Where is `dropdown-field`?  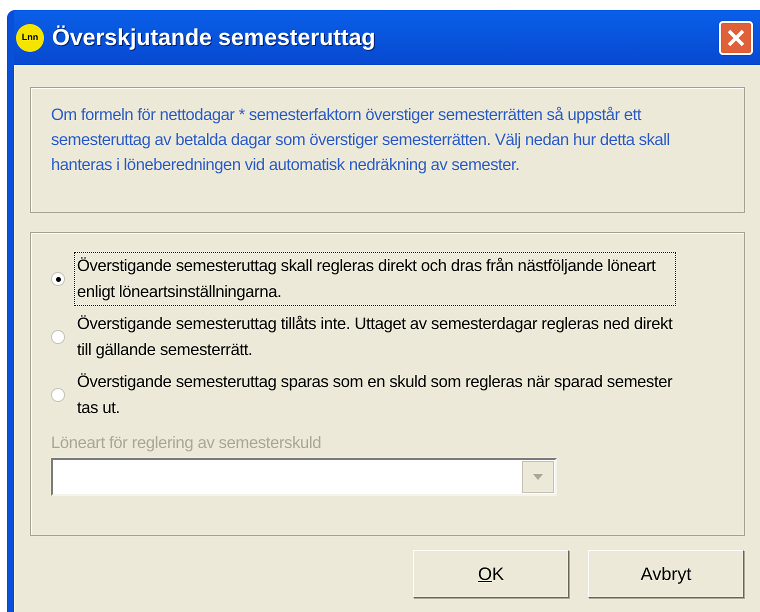 dropdown-field is located at coordinates (304, 477).